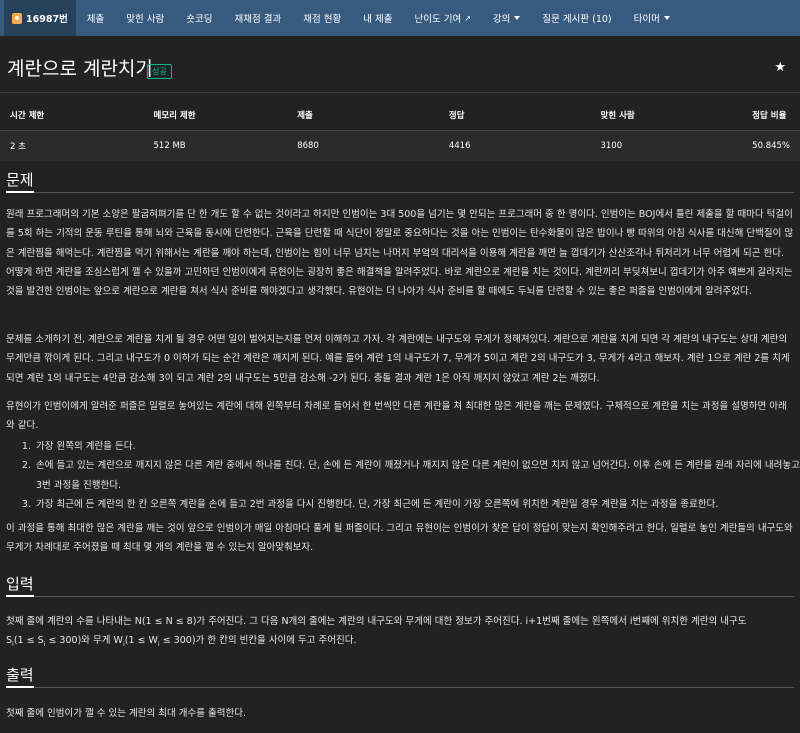 The image size is (800, 733). I want to click on input-line-2-e: ≤ 300)가 한 칸의 빈칸을 사이에 두고 주어진다., so click(258, 641).